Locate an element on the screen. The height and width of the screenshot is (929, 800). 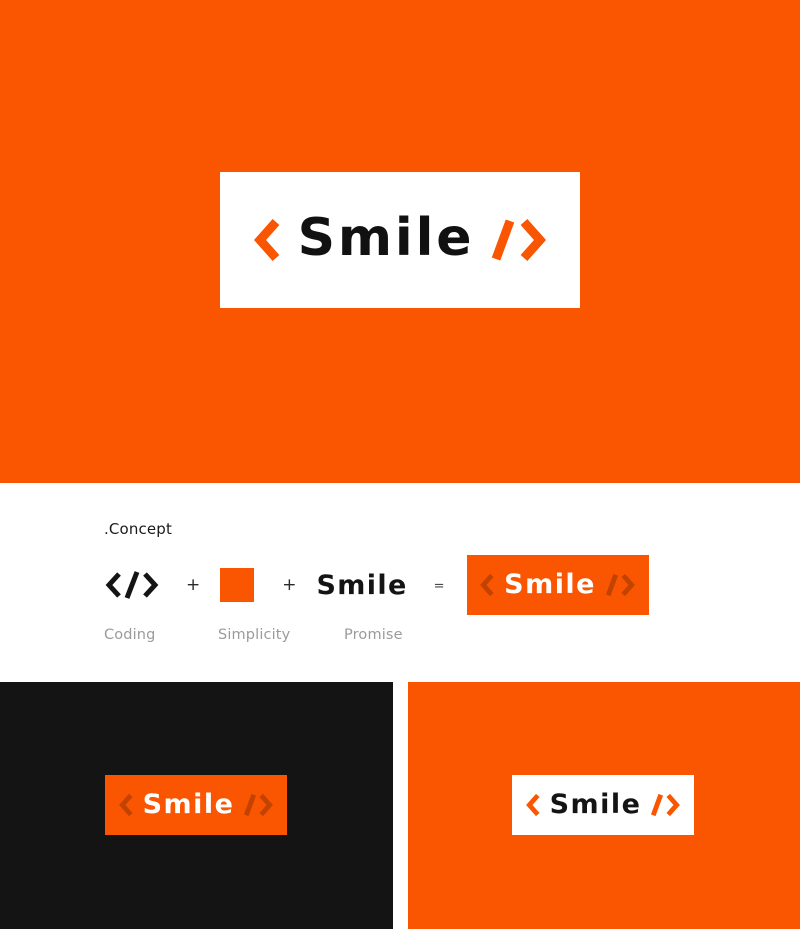
variant-panel-orange: Smile is located at coordinates (604, 805).